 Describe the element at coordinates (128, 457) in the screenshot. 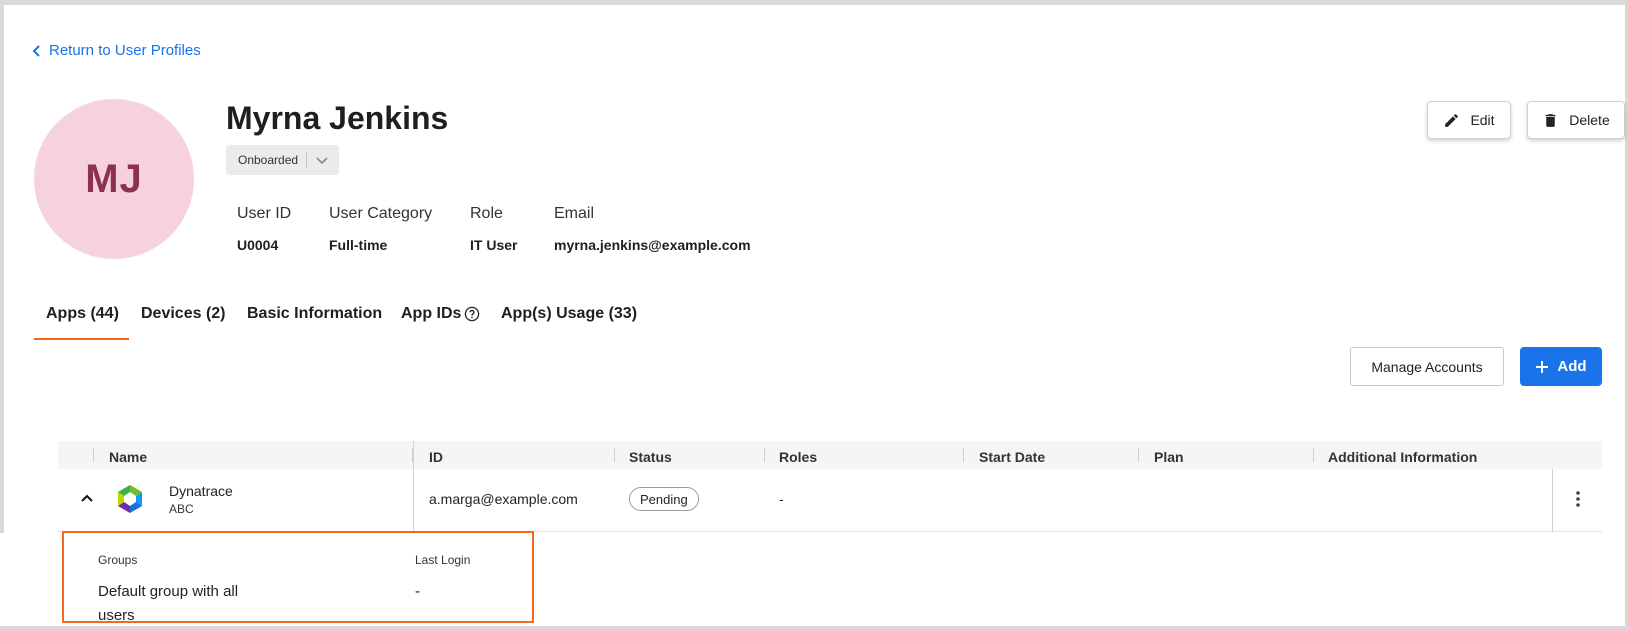

I see `column-header-name: Name` at that location.